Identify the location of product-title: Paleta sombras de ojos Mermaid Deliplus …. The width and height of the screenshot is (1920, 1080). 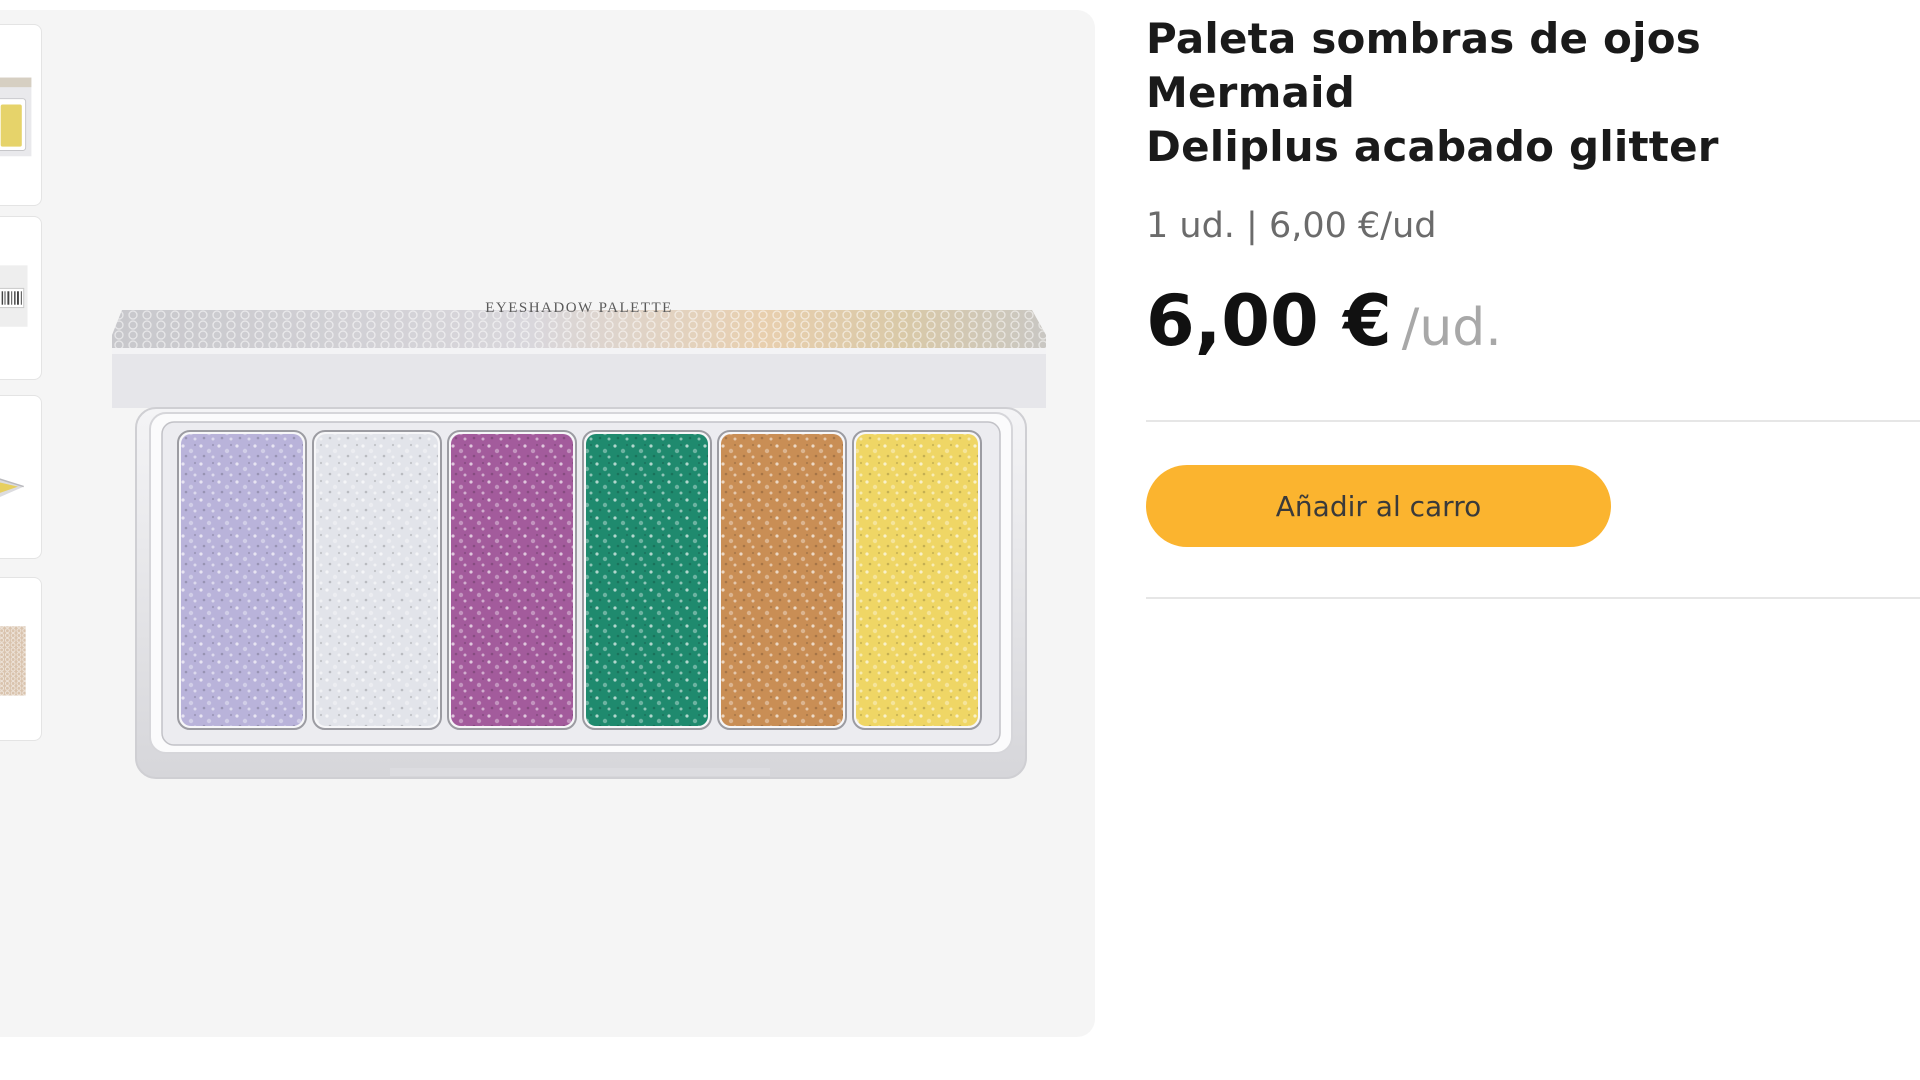
(1533, 93).